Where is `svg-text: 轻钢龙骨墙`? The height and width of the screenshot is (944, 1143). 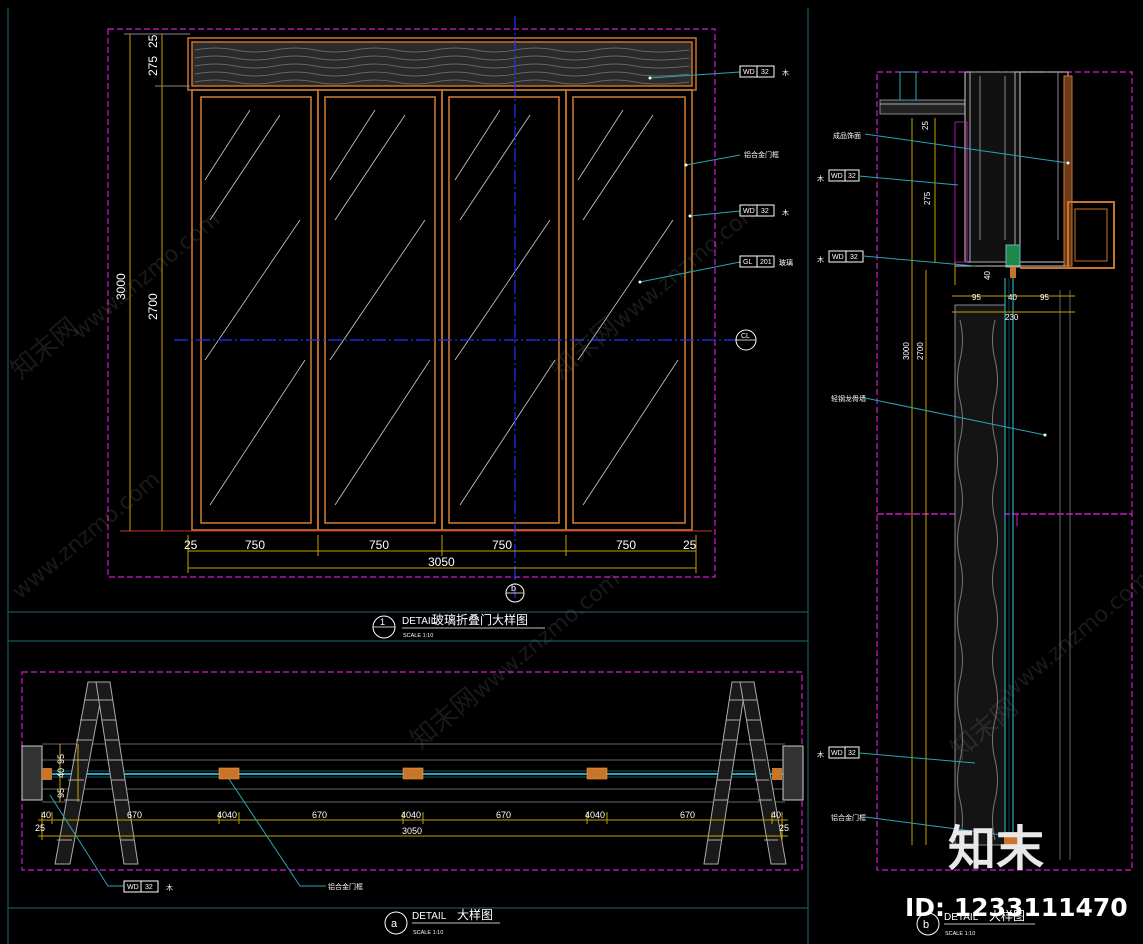
svg-text: 轻钢龙骨墙 is located at coordinates (848, 398).